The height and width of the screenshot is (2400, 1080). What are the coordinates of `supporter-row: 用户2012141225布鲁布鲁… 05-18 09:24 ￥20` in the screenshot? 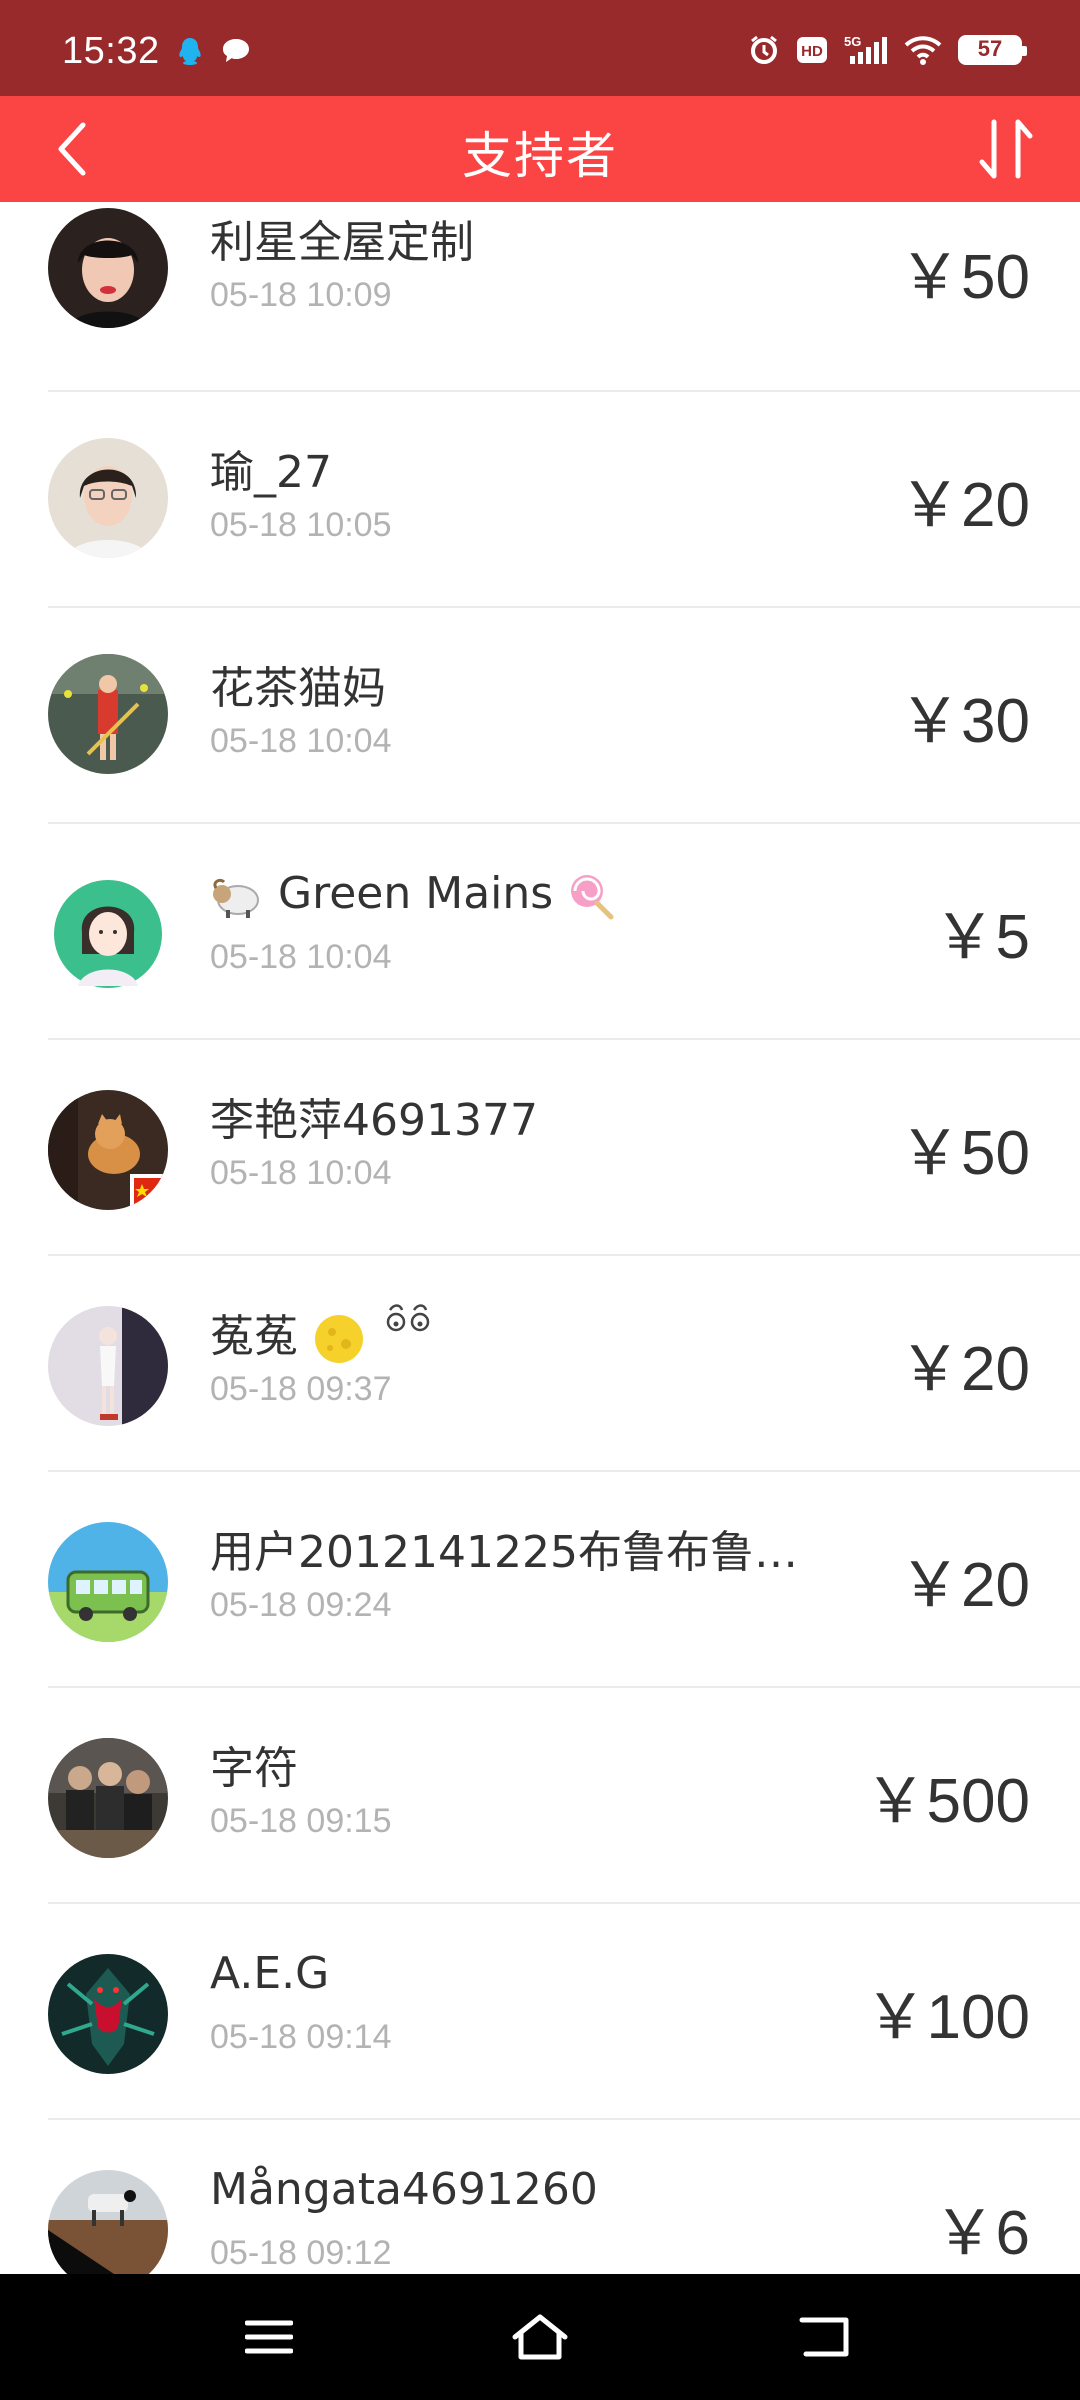 It's located at (540, 1580).